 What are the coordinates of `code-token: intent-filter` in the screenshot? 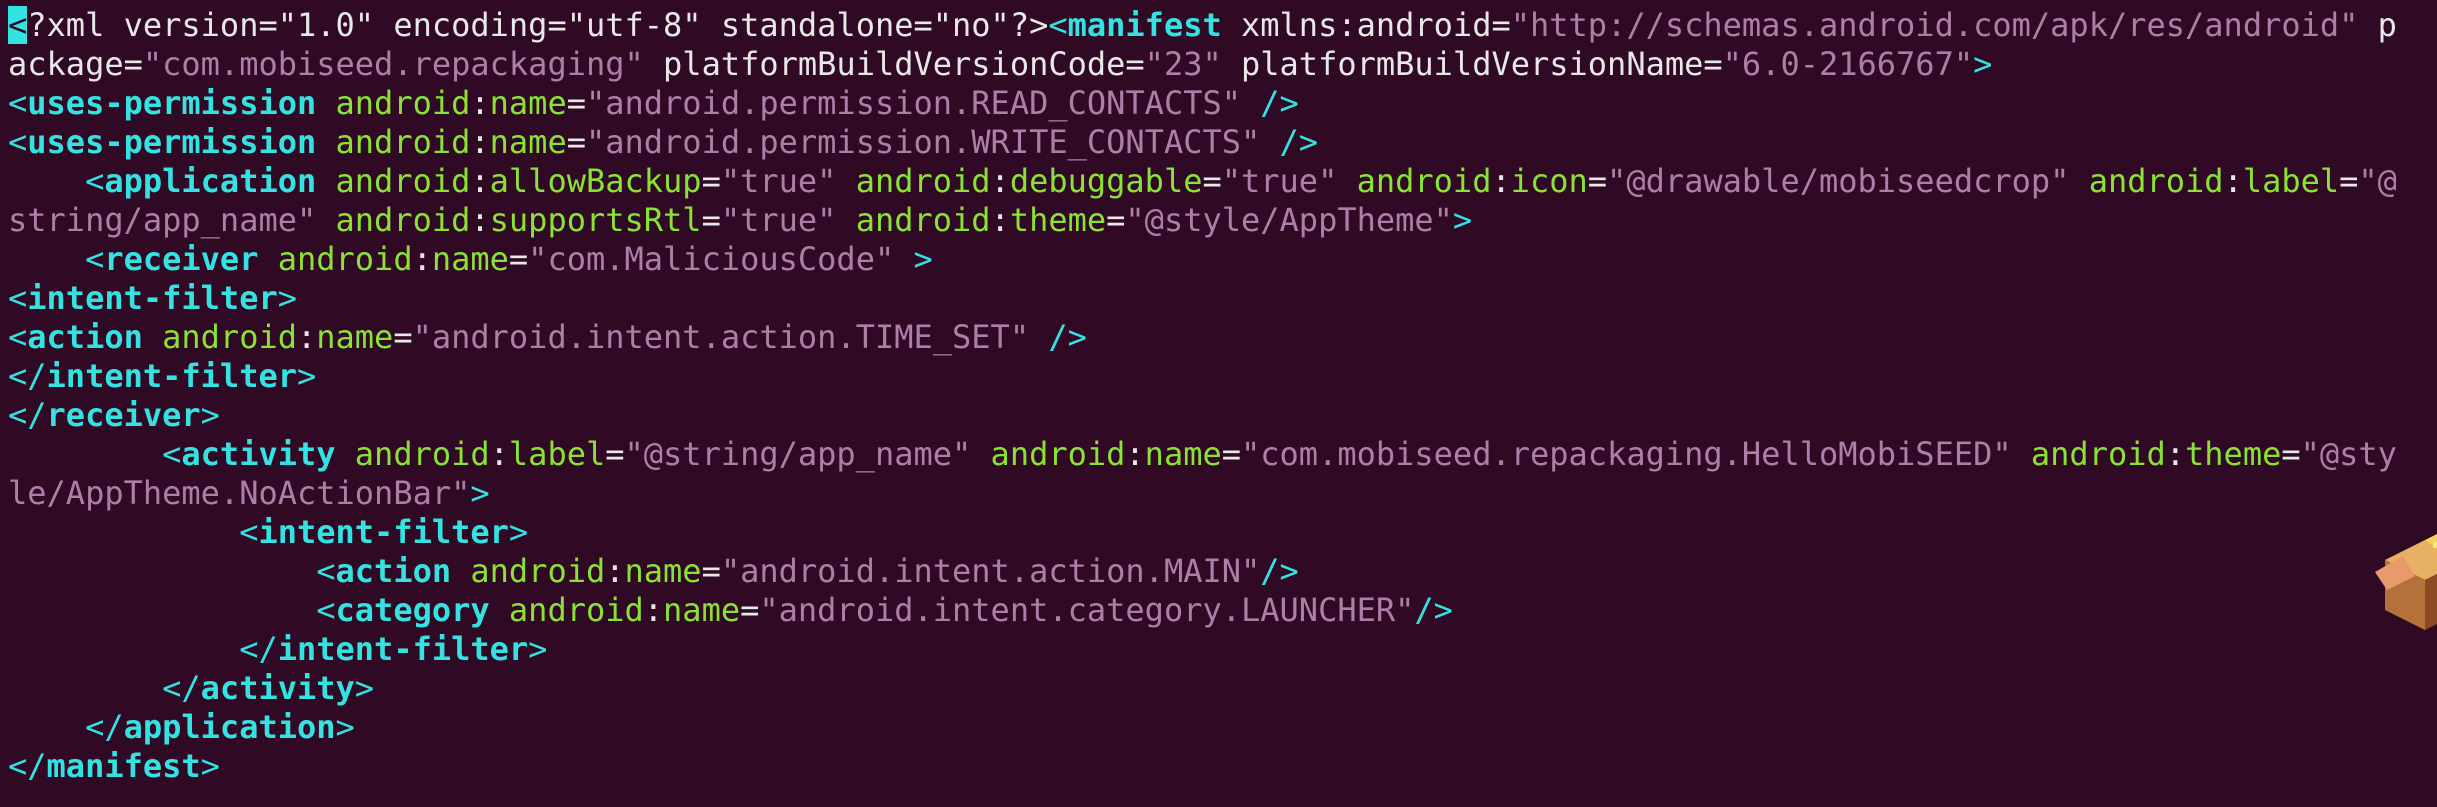 It's located at (403, 649).